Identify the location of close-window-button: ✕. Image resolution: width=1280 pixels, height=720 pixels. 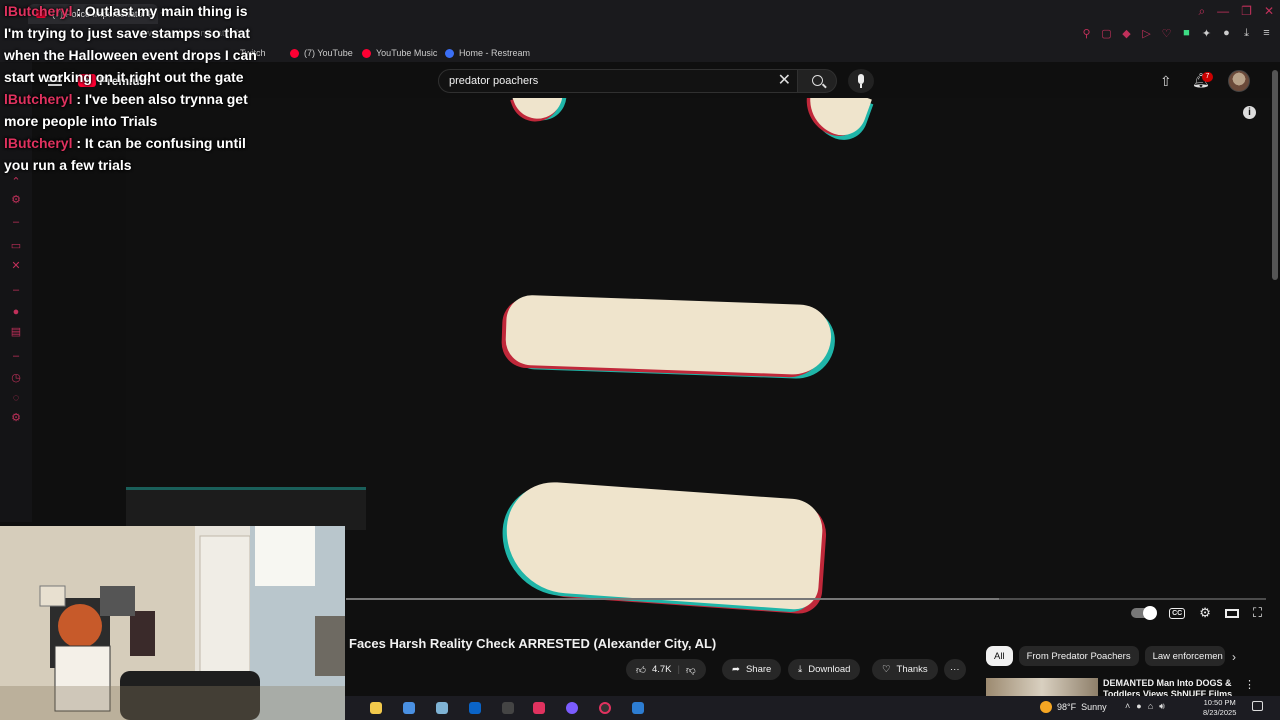
(1269, 11).